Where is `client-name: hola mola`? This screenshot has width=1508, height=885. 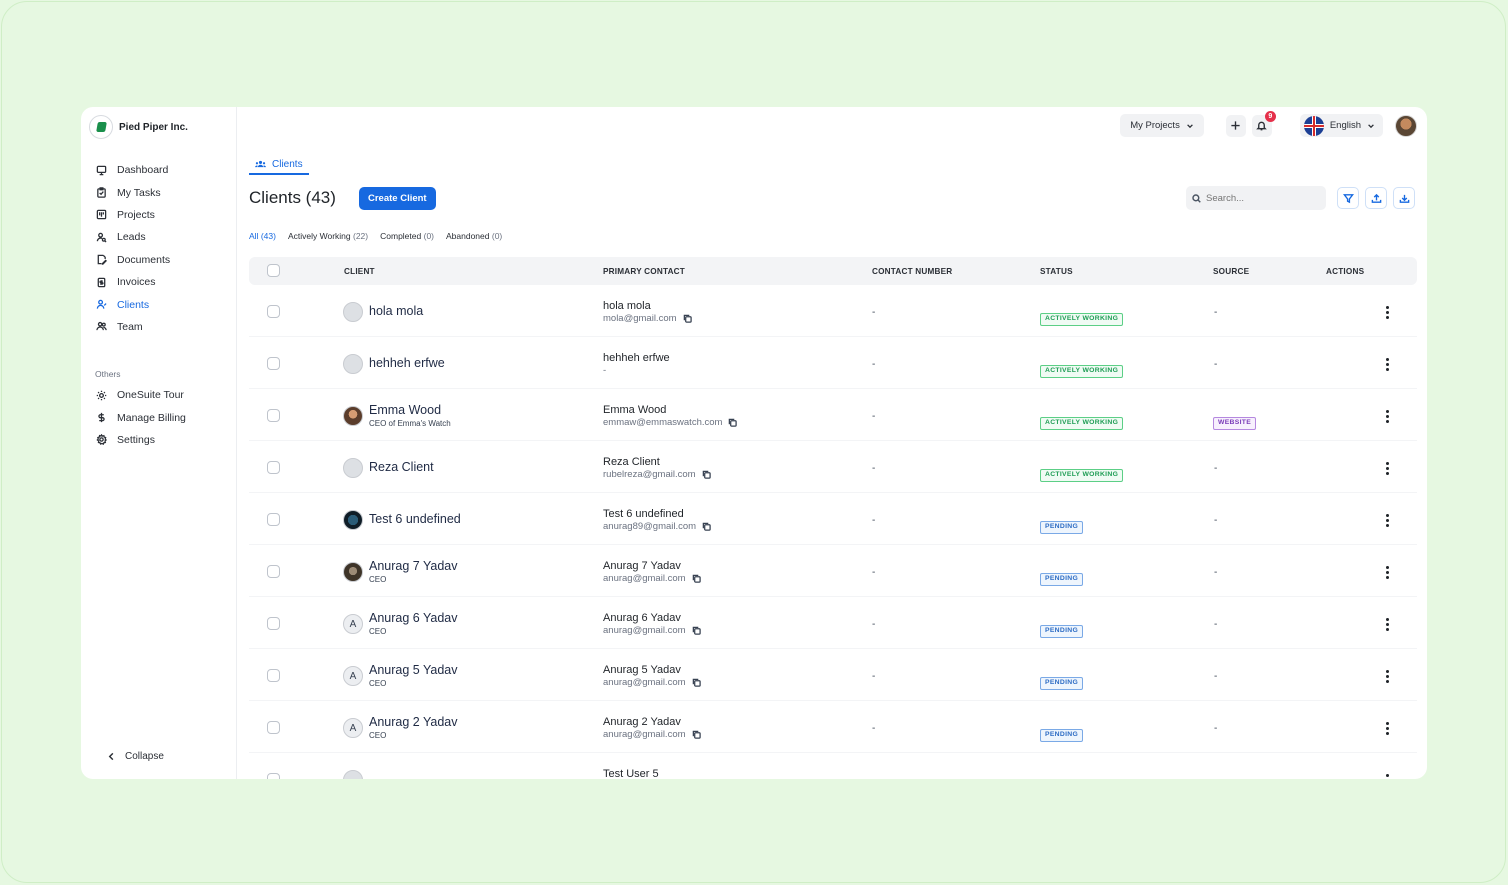
client-name: hola mola is located at coordinates (396, 311).